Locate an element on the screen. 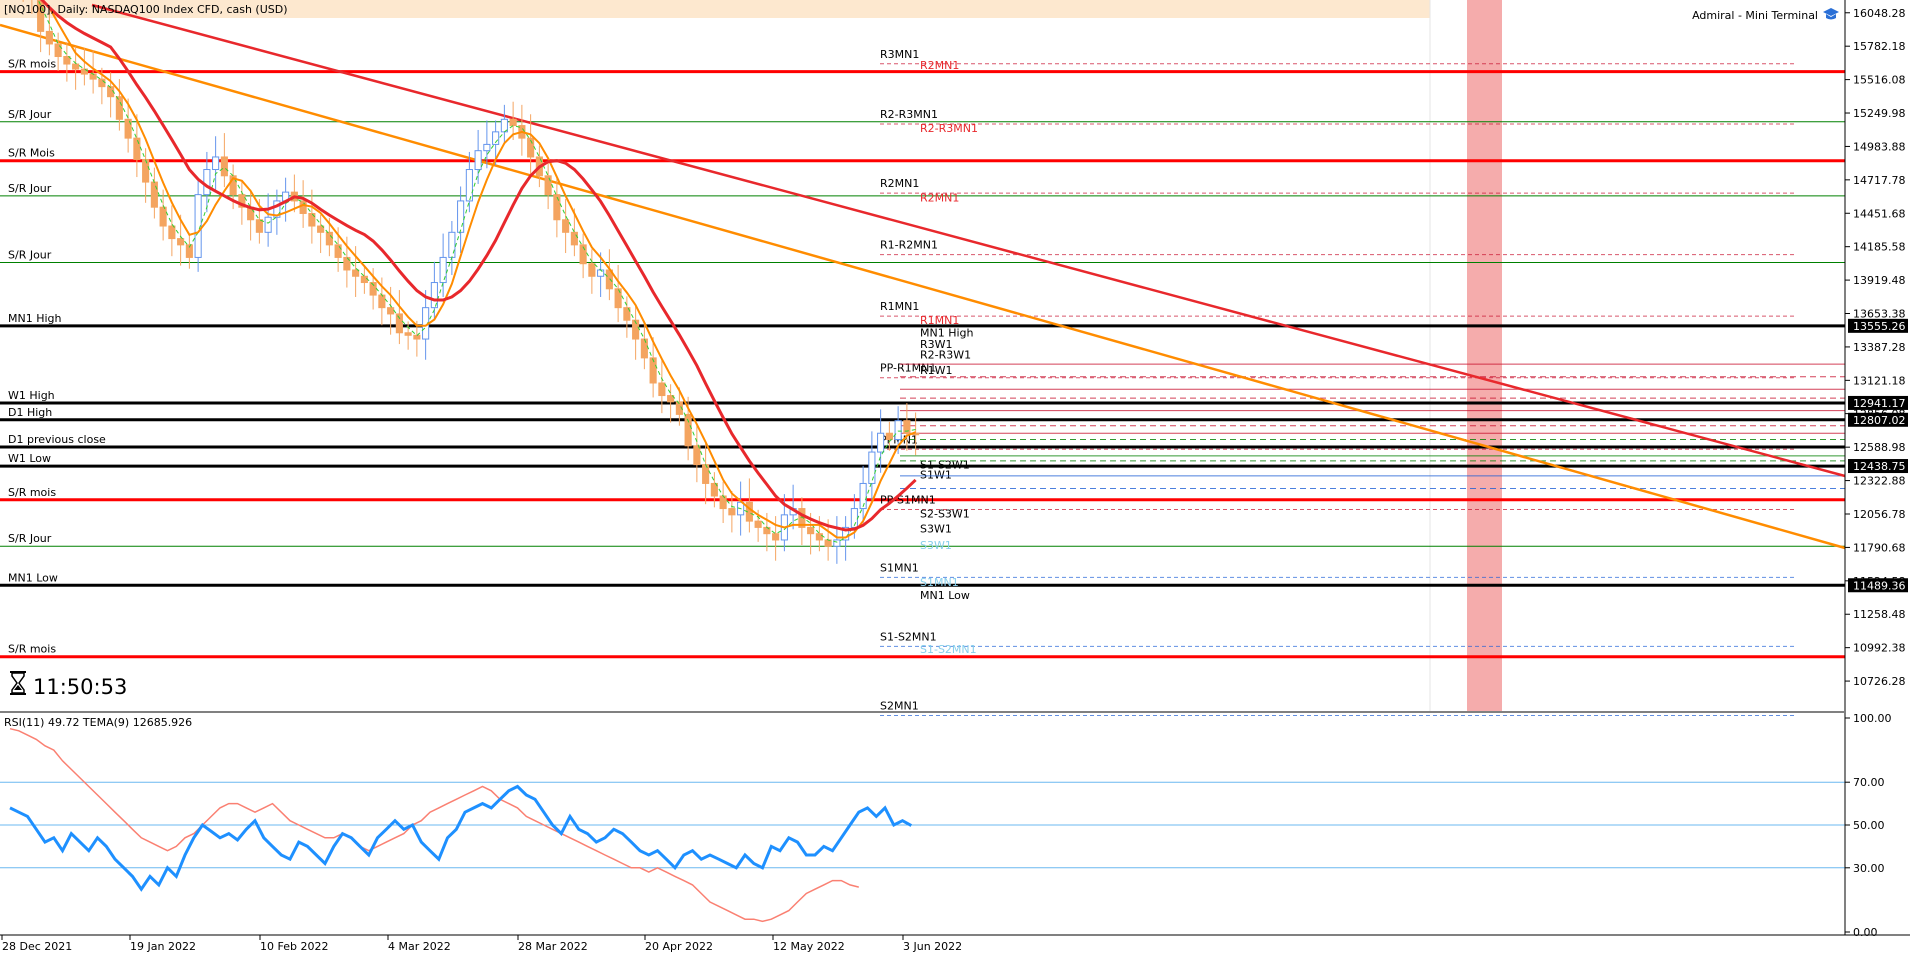 This screenshot has height=958, width=1910. price-tick-label: 15516.08 is located at coordinates (1879, 80).